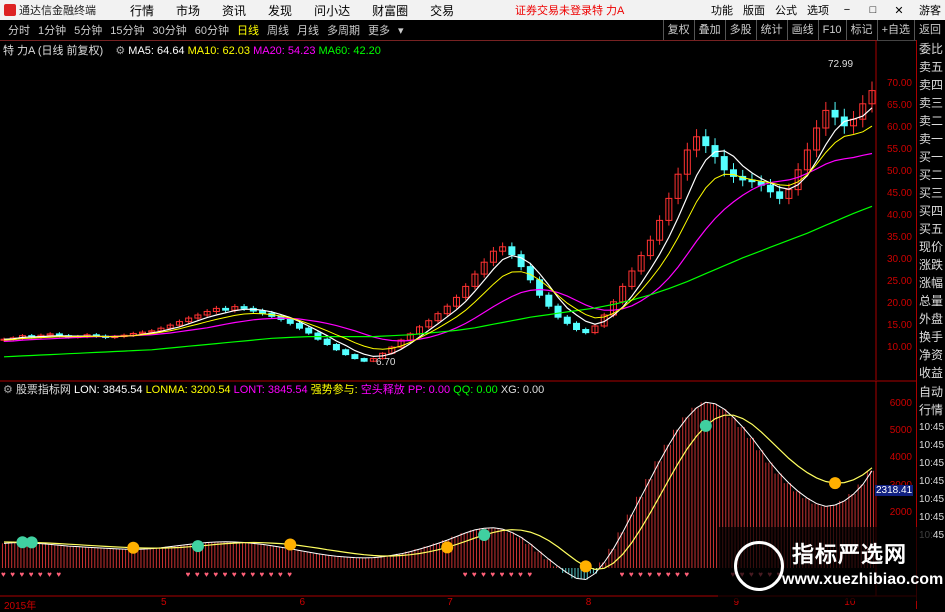 This screenshot has width=945, height=612. What do you see at coordinates (899, 10) in the screenshot?
I see `close-icon: ✕` at bounding box center [899, 10].